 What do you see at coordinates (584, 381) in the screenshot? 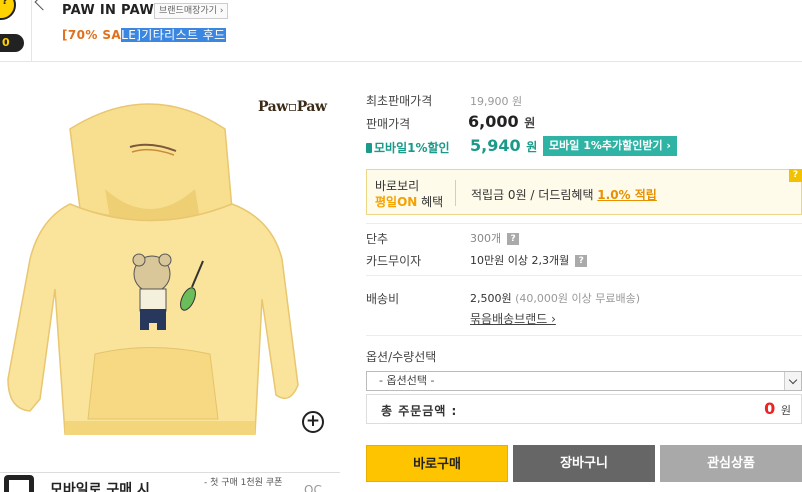
I see `option-select: - 옵션선택 -` at bounding box center [584, 381].